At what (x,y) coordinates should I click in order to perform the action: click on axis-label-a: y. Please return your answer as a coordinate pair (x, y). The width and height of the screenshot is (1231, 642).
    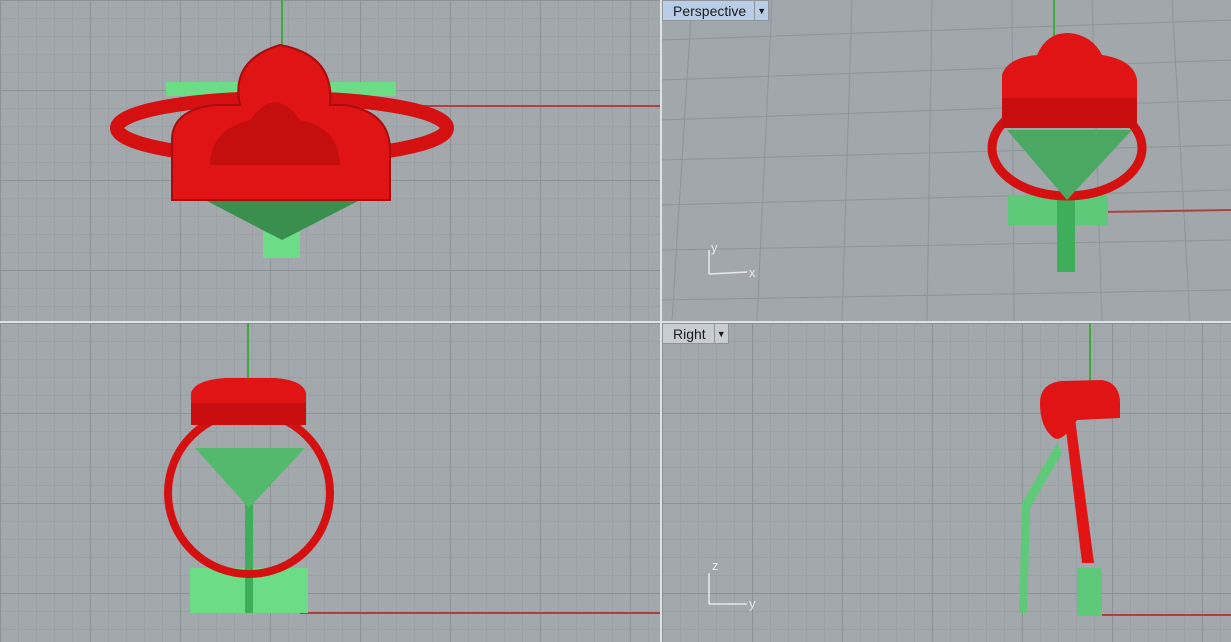
    Looking at the image, I should click on (714, 247).